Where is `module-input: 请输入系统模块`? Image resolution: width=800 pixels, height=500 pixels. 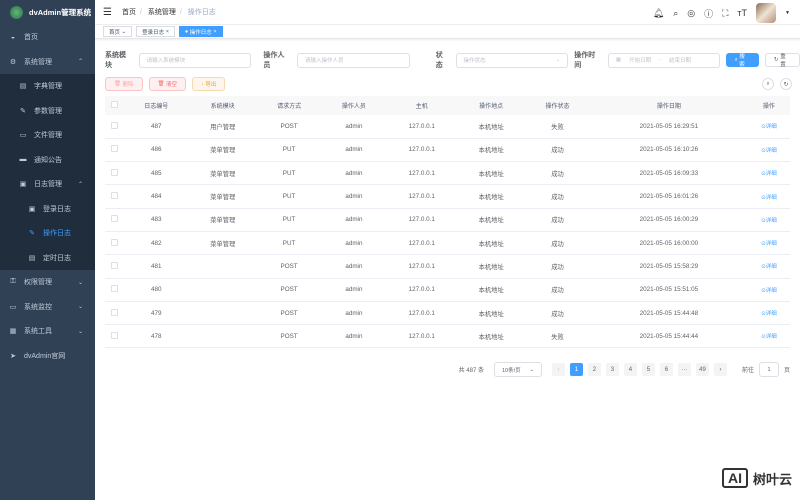 module-input: 请输入系统模块 is located at coordinates (195, 60).